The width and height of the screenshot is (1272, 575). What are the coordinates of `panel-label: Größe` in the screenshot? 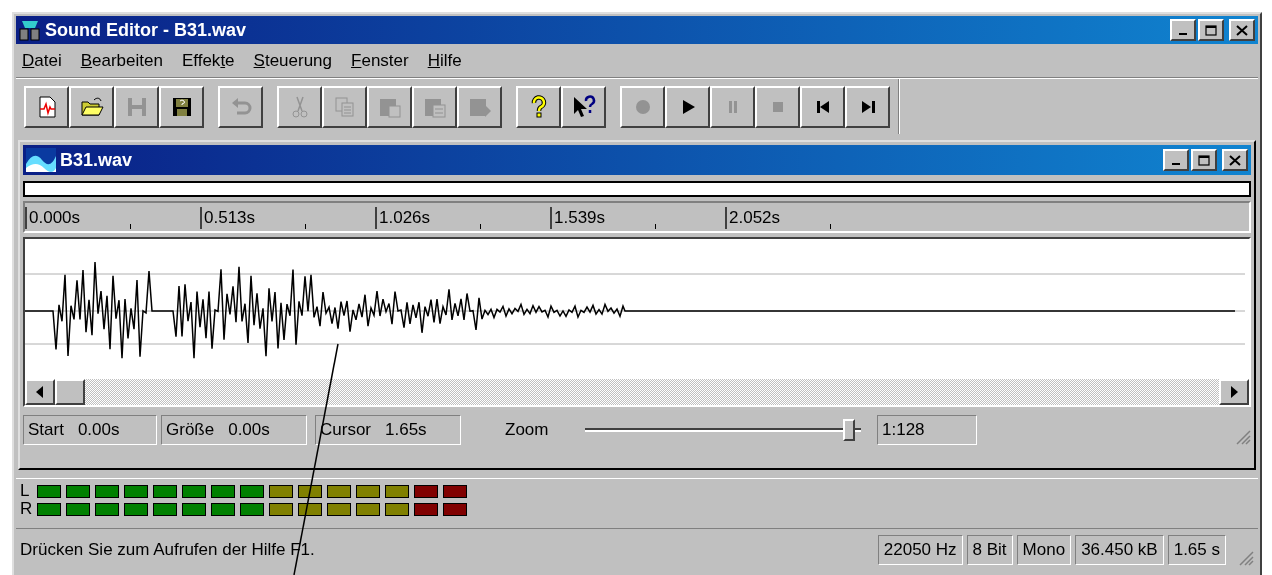 It's located at (190, 430).